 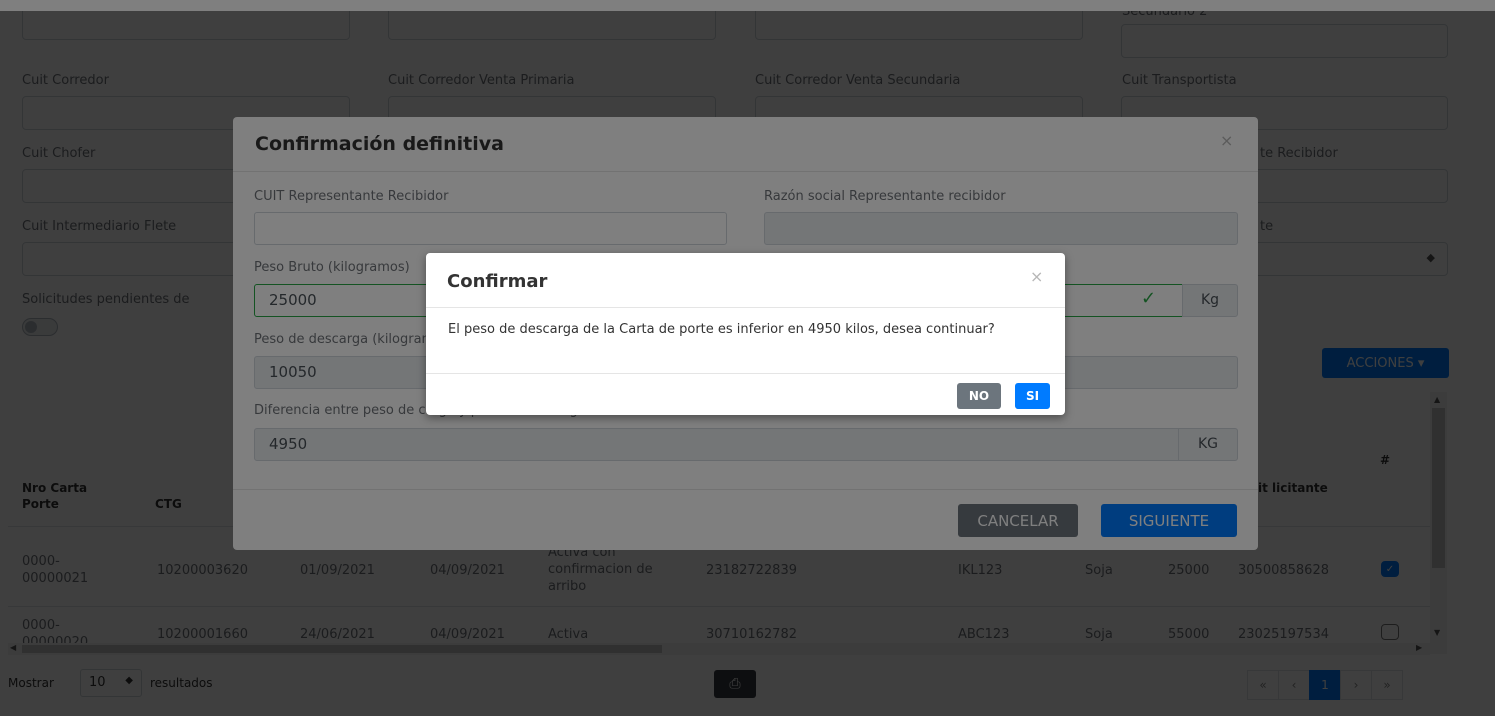 I want to click on close-icon: ×, so click(x=1036, y=276).